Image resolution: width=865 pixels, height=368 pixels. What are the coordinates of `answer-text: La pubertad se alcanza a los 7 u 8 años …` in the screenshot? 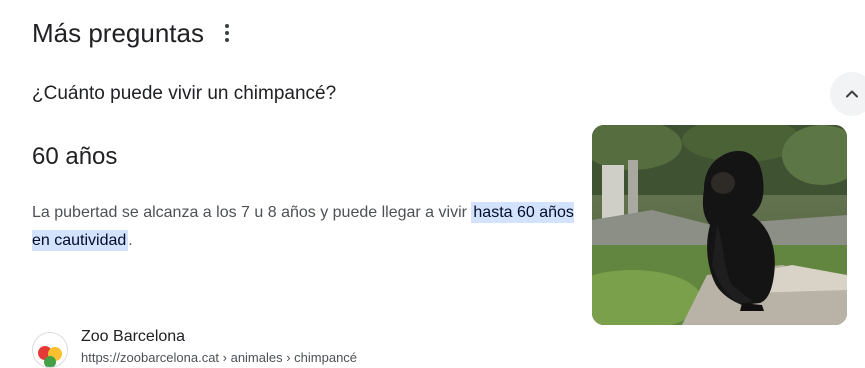 It's located at (252, 212).